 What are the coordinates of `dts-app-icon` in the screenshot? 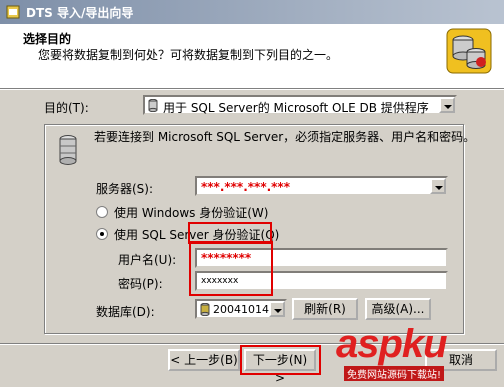 It's located at (13, 12).